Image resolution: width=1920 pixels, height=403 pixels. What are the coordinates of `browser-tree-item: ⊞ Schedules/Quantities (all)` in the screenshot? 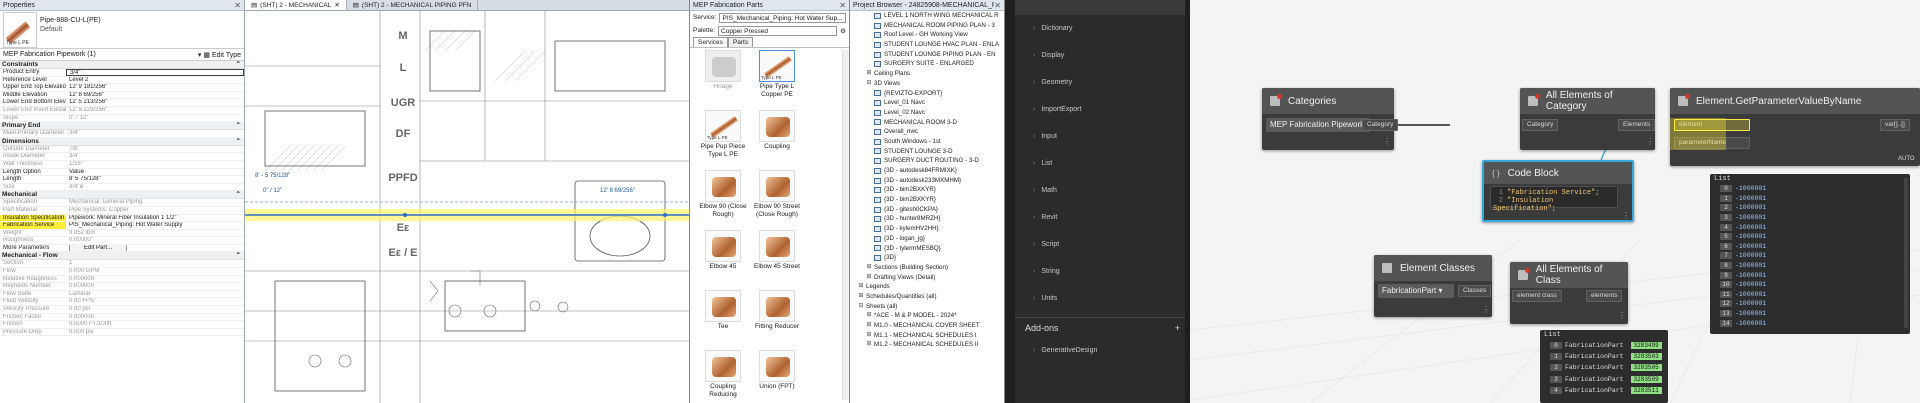 It's located at (927, 297).